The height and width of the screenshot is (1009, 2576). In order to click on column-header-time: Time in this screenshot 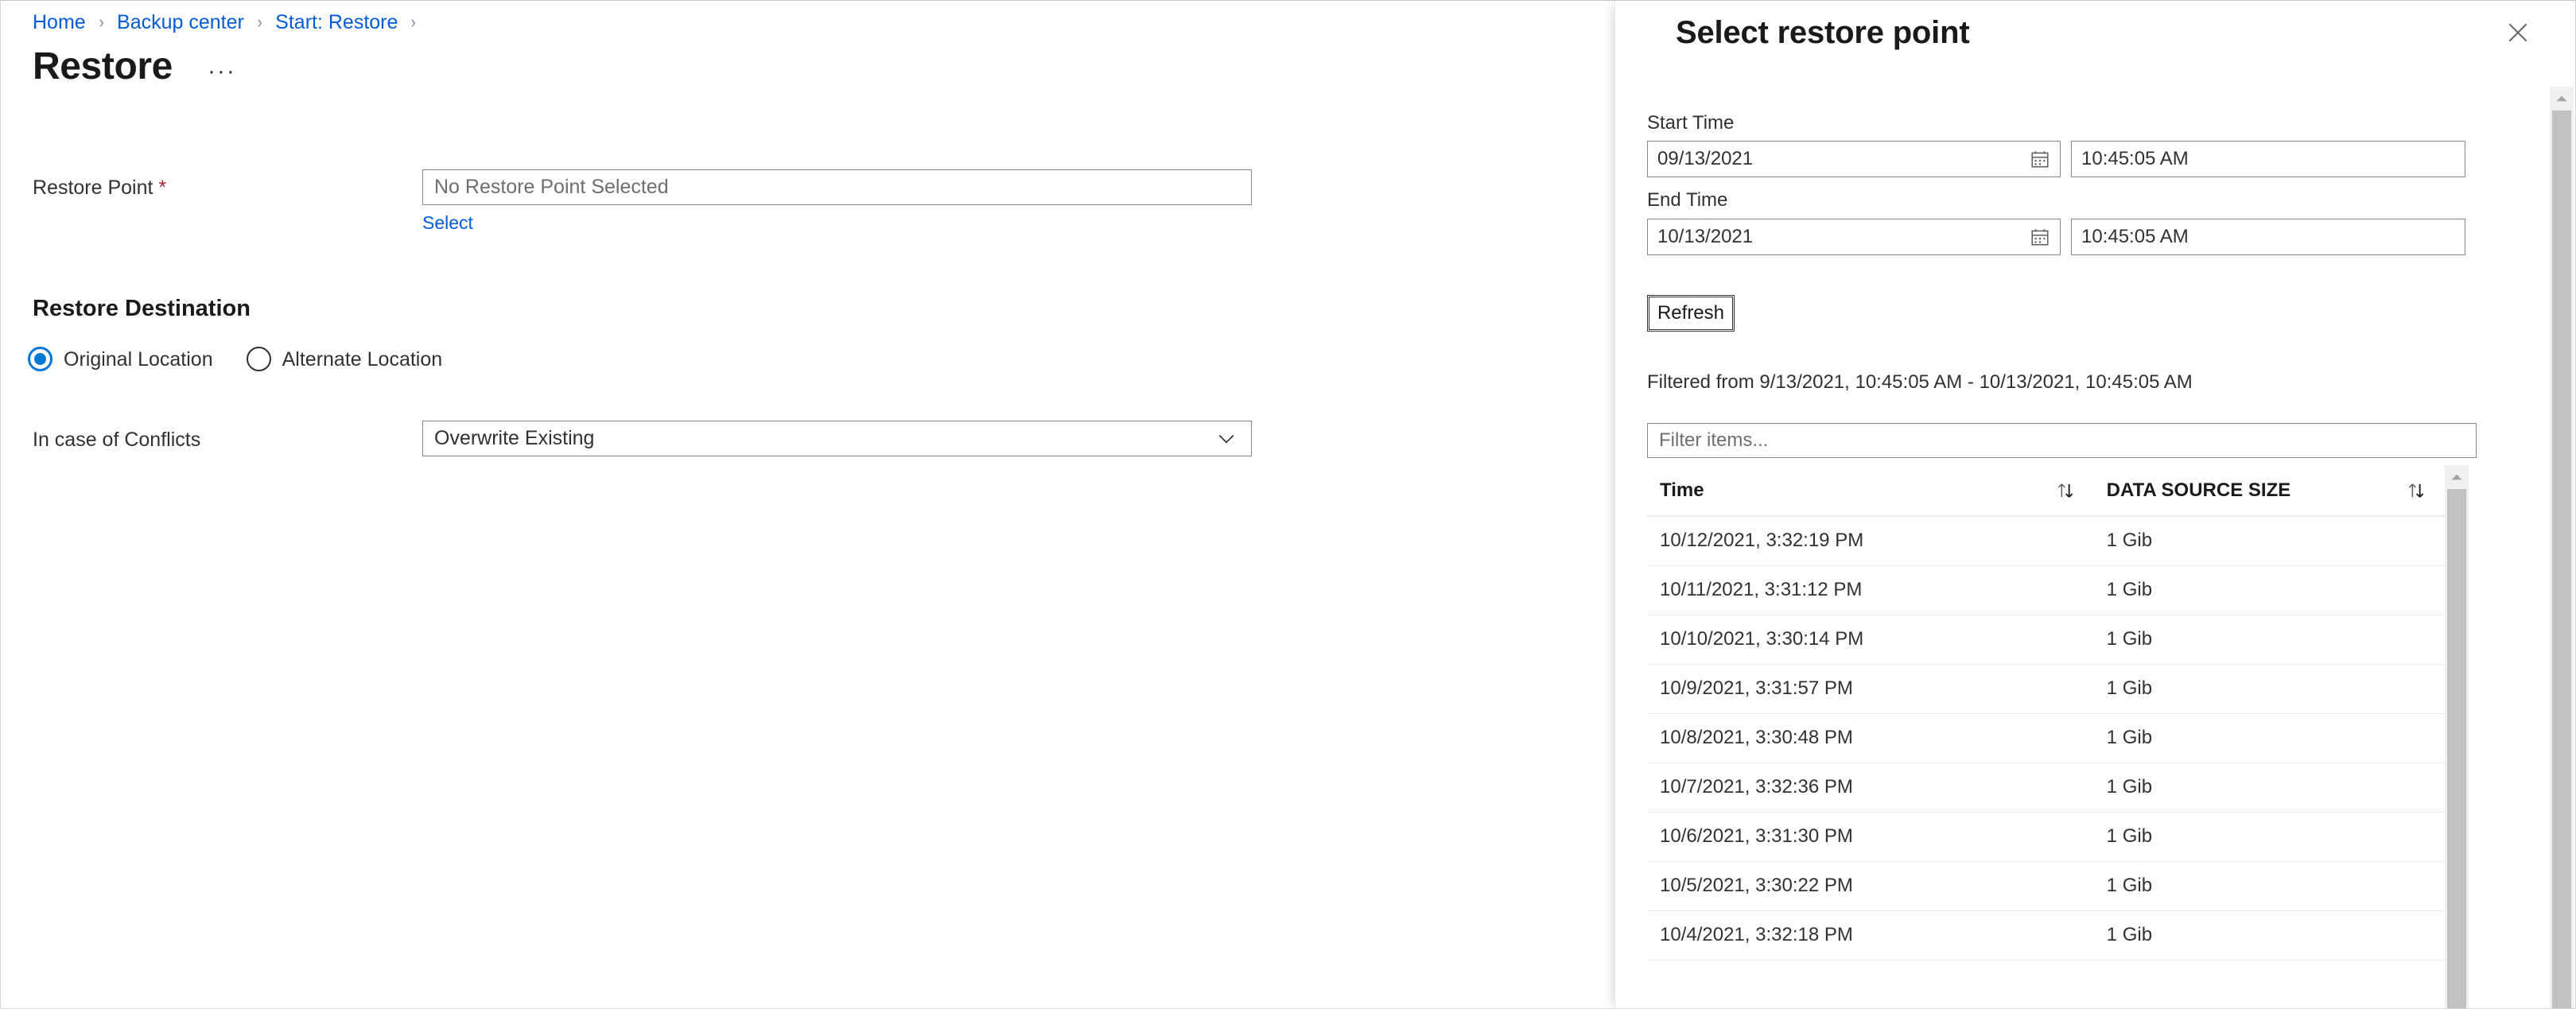, I will do `click(1870, 491)`.